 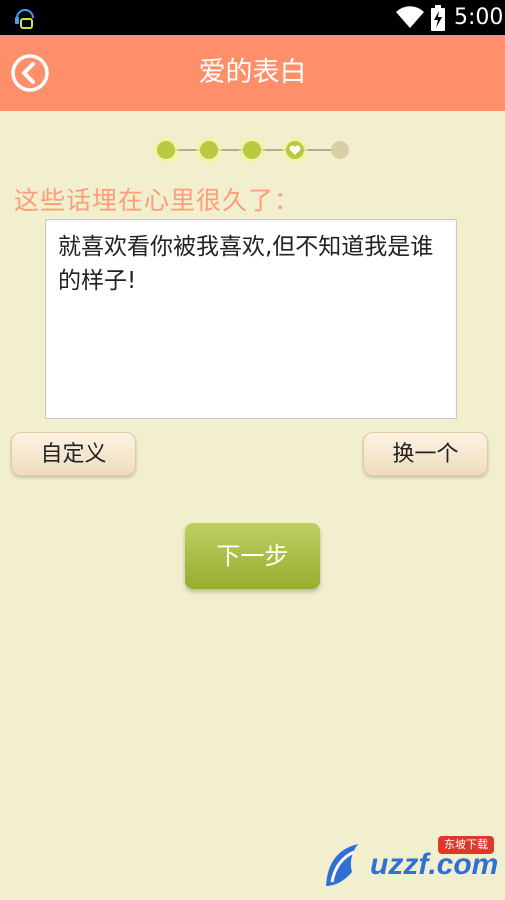 I want to click on uzzf-logo-icon, so click(x=342, y=865).